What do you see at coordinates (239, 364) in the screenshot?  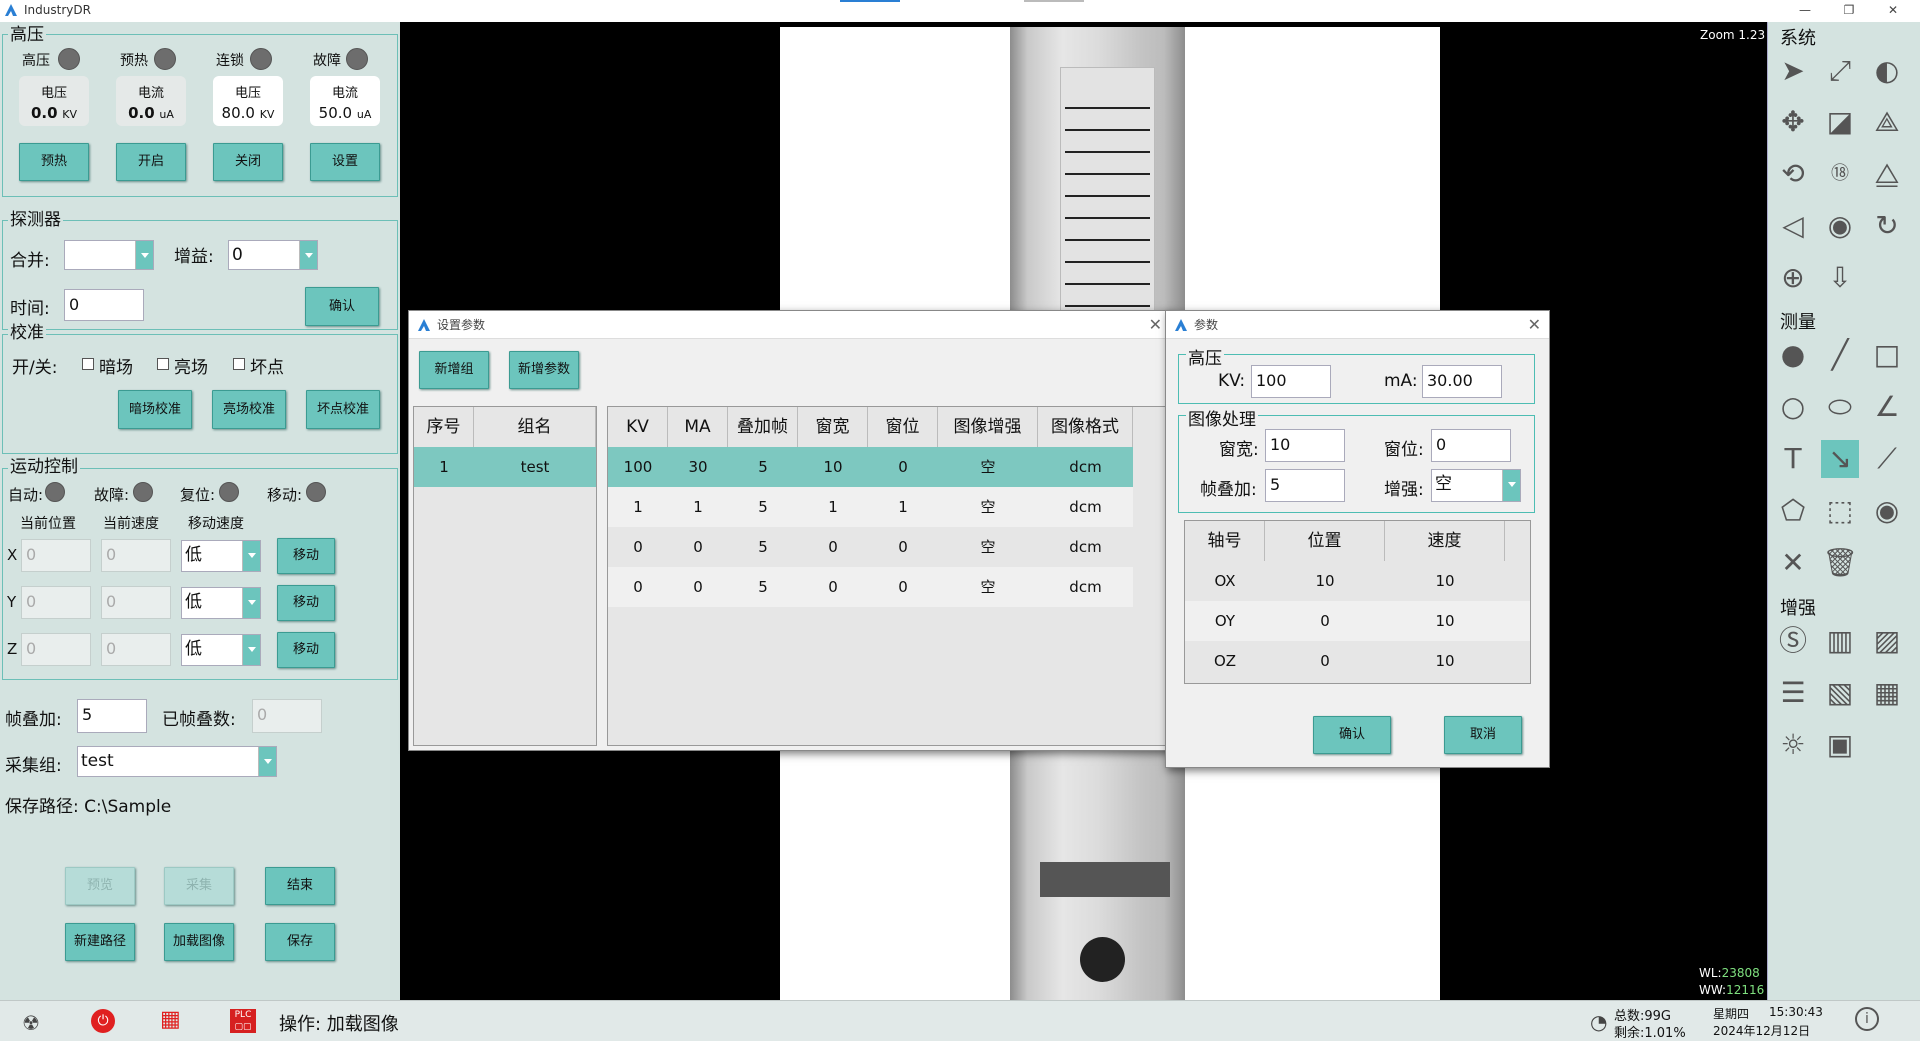 I see `bad-pixel-checkbox` at bounding box center [239, 364].